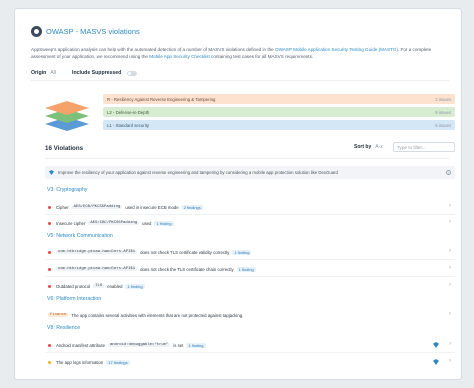  What do you see at coordinates (128, 112) in the screenshot?
I see `level-label: L2 - Defense-in-Depth` at bounding box center [128, 112].